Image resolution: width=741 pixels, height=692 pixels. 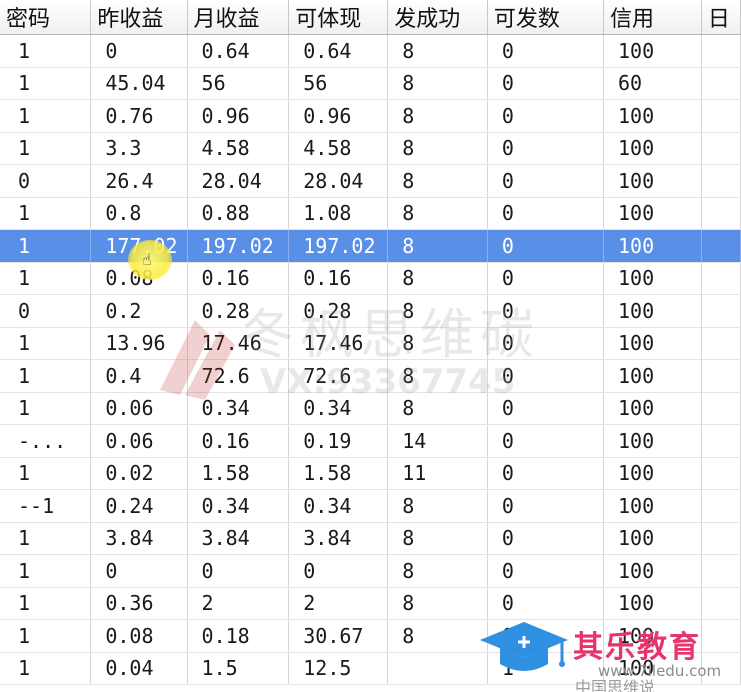 I want to click on cell-withdrawable: 1.08, so click(x=338, y=213).